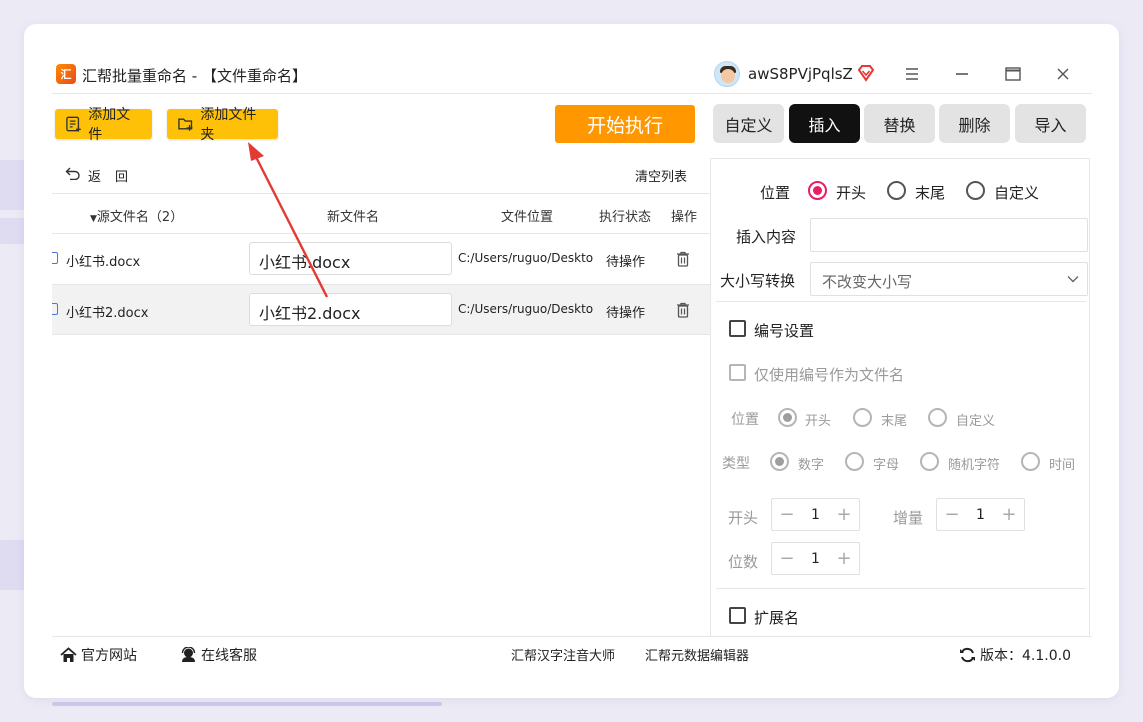 The image size is (1143, 722). I want to click on back-button: 返, so click(94, 175).